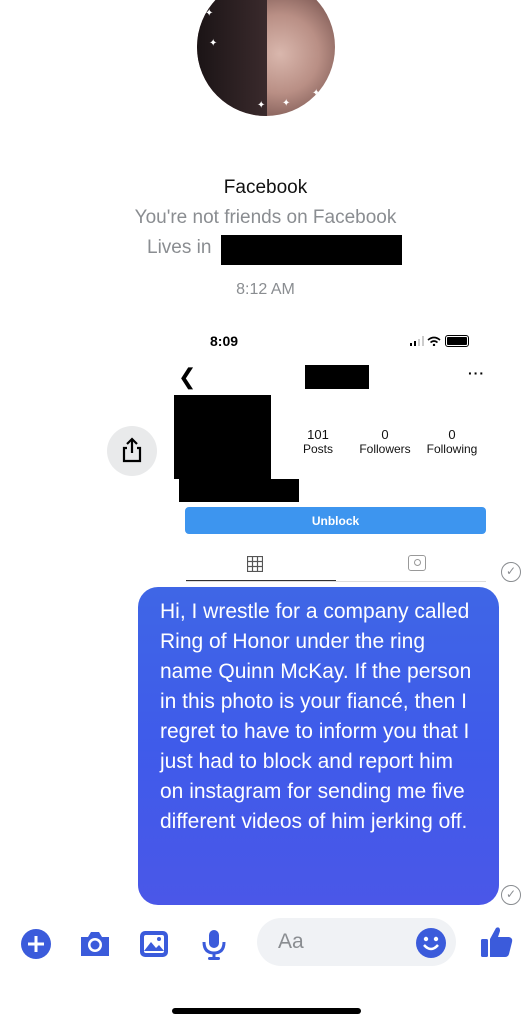 Image resolution: width=531 pixels, height=1024 pixels. Describe the element at coordinates (265, 289) in the screenshot. I see `message-timestamp: 8:12 AM` at that location.